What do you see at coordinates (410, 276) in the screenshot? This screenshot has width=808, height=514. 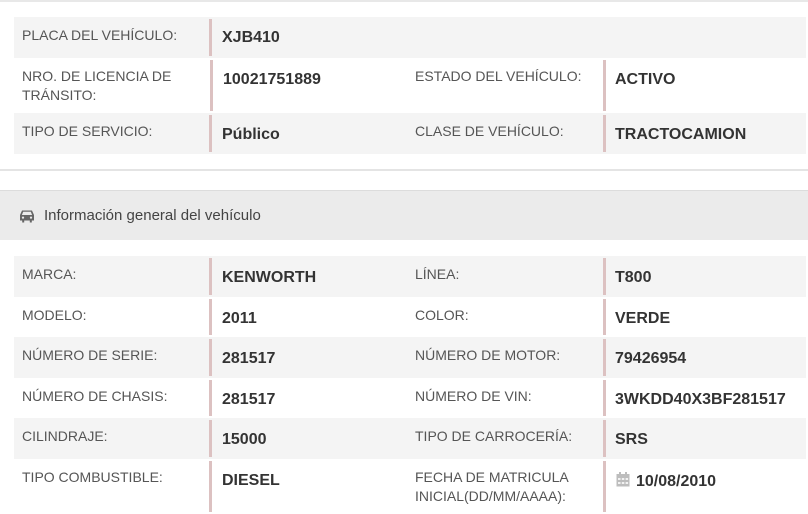 I see `table-row: MARCA: KENWORTH LÍNEA: T800` at bounding box center [410, 276].